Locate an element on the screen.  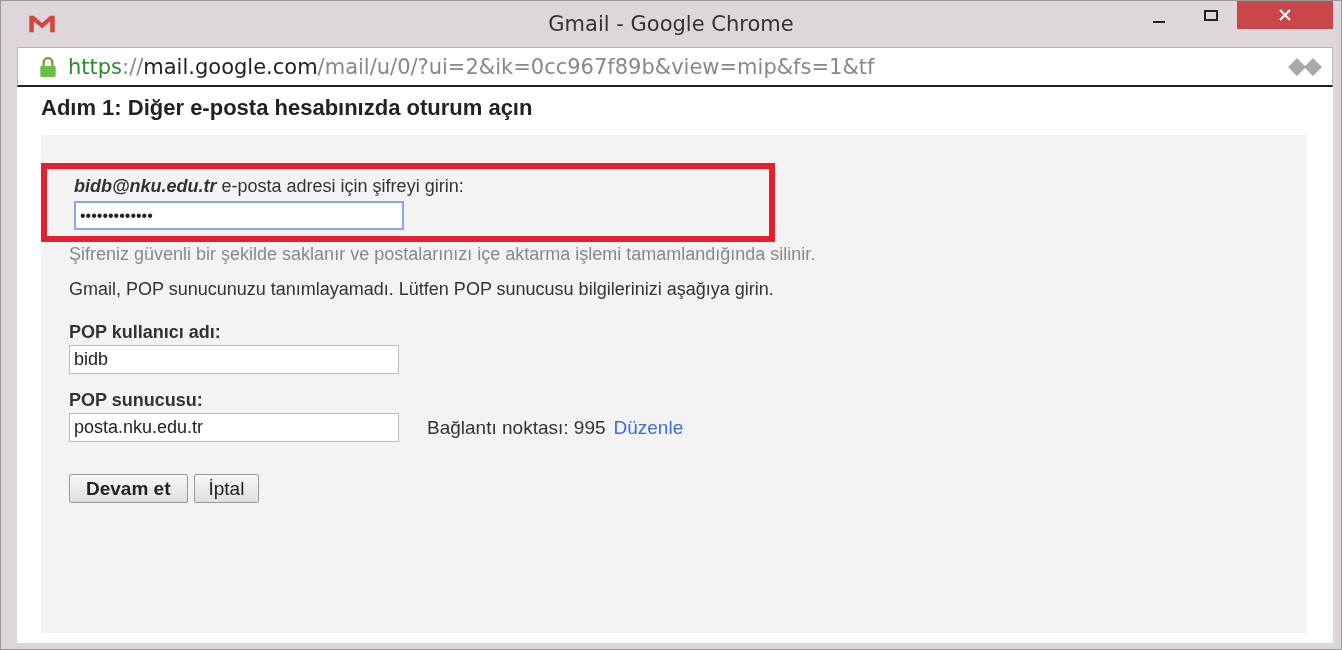
port-text: Bağlantı noktası: 995 is located at coordinates (516, 427).